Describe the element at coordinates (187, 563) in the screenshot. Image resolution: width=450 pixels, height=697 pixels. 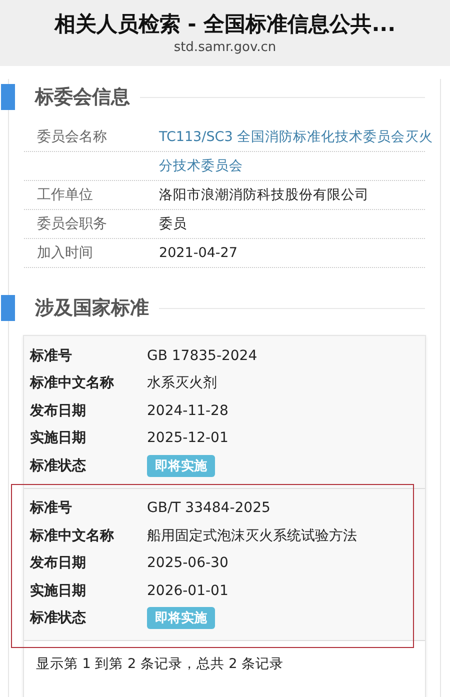
I see `field-value: 2025-06-30` at that location.